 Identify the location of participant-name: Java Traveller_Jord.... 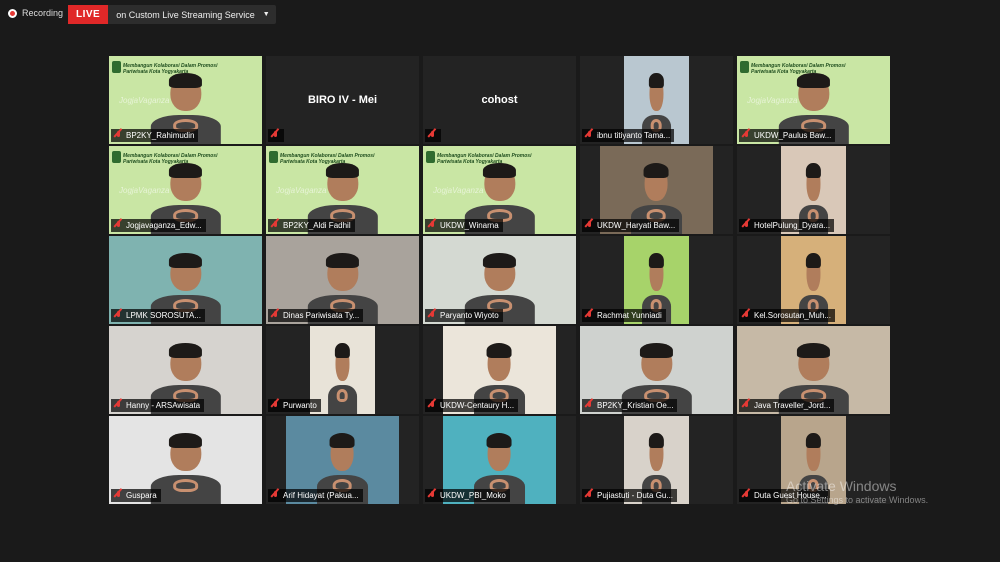
(792, 405).